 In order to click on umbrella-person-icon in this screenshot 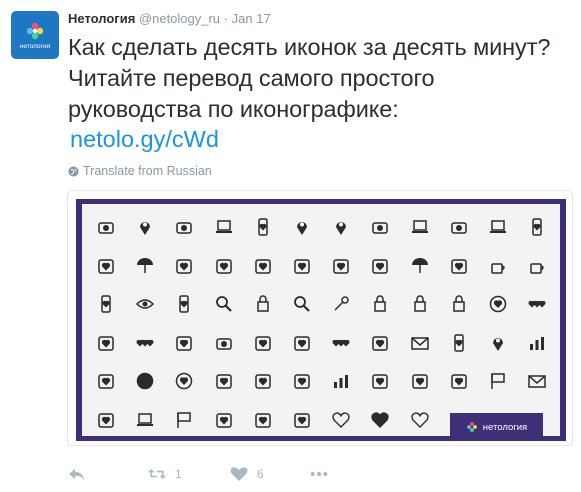, I will do `click(420, 266)`.